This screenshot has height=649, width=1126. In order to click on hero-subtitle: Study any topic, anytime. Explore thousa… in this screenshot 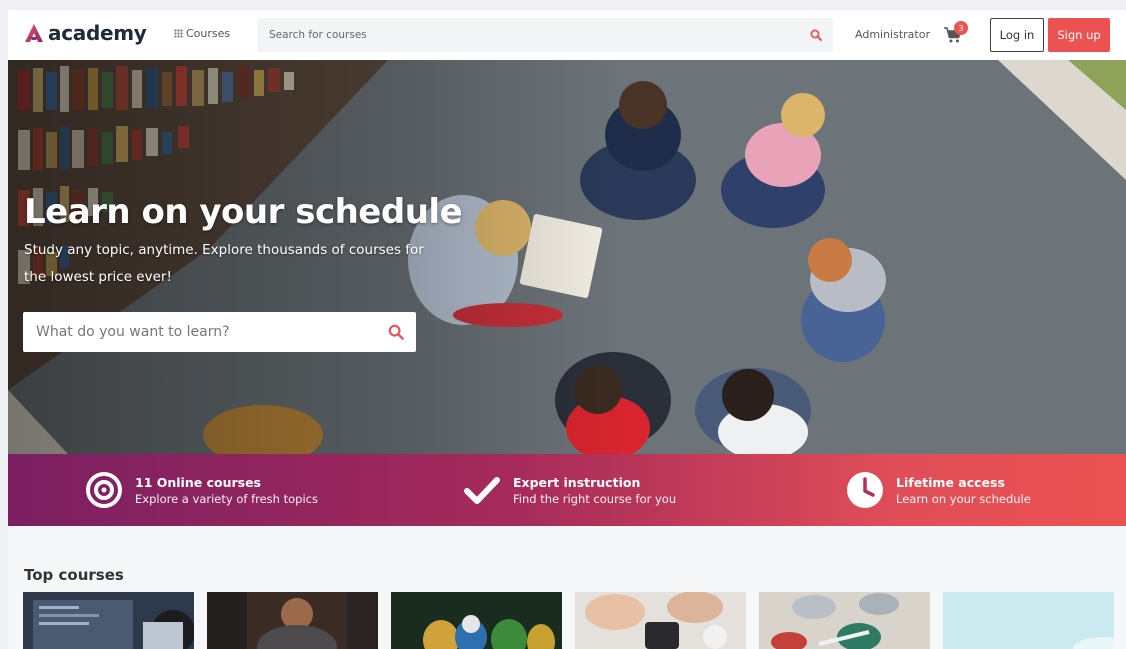, I will do `click(224, 263)`.